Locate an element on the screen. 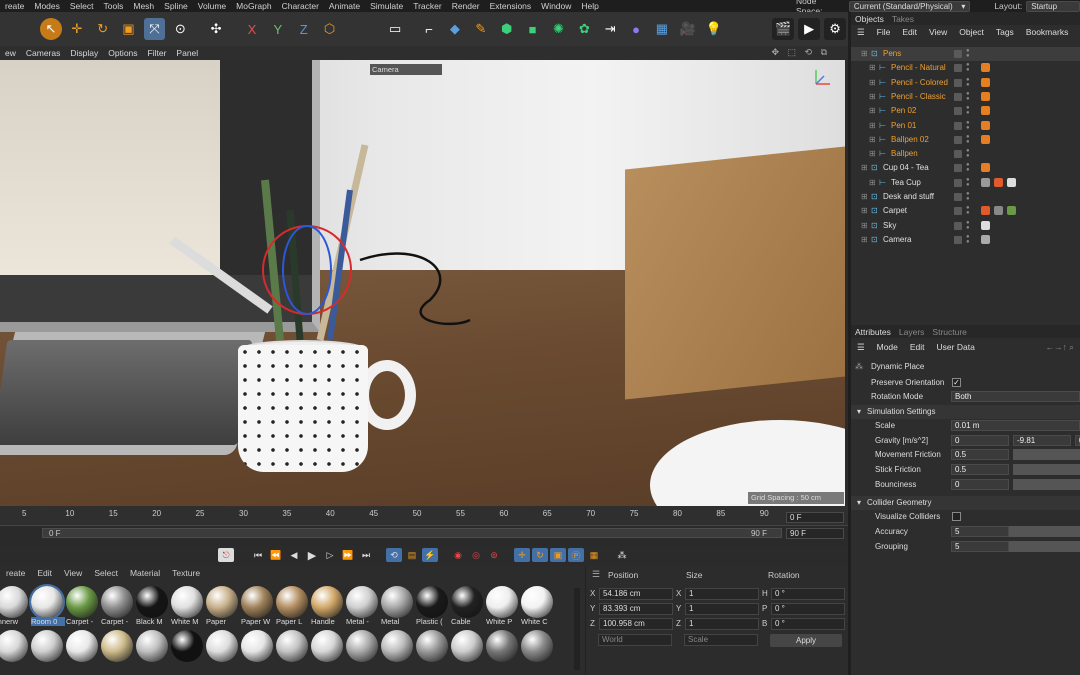  menu-item: Tools is located at coordinates (114, 6).